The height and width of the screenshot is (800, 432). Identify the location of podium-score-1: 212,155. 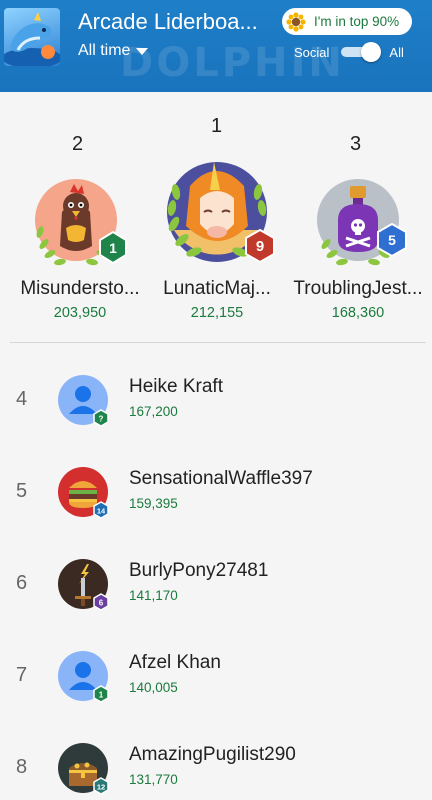
(217, 313).